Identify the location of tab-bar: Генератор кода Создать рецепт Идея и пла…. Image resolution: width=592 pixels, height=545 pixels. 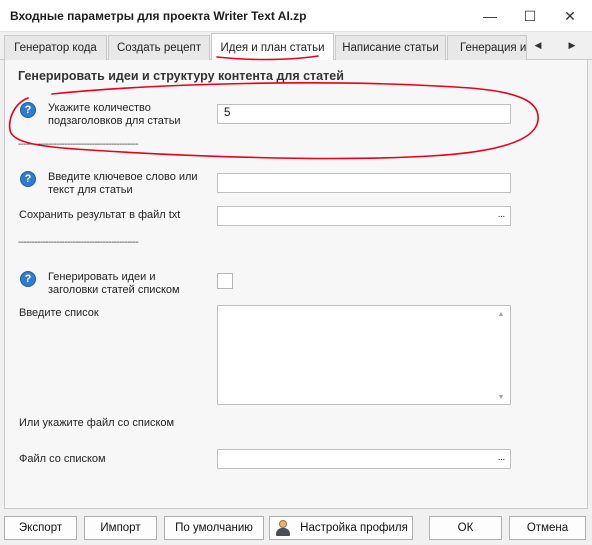
(296, 46).